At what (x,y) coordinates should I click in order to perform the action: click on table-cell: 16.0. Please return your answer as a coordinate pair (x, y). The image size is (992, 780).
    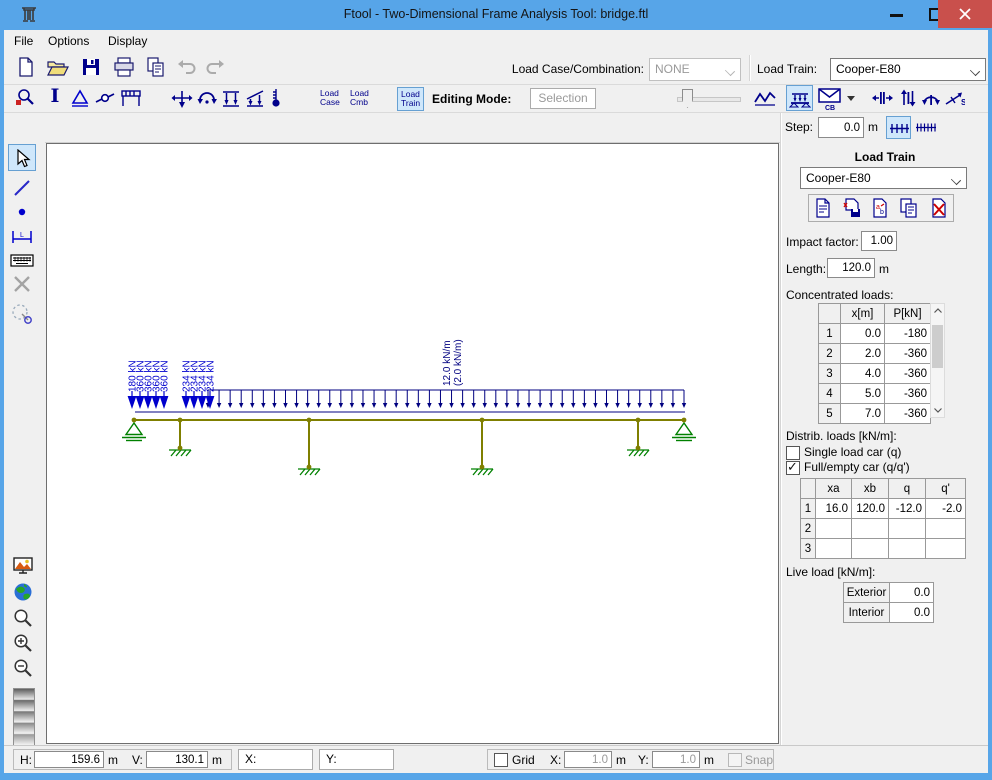
    Looking at the image, I should click on (833, 508).